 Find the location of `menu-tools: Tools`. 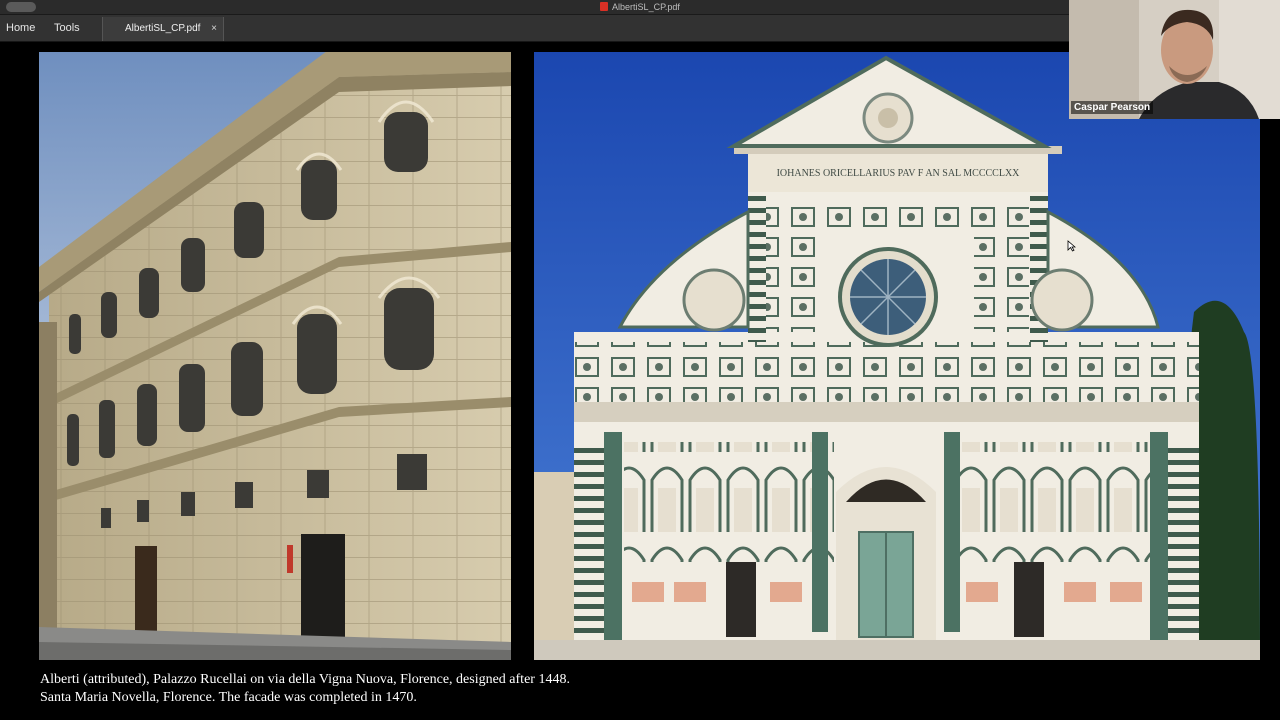

menu-tools: Tools is located at coordinates (67, 28).